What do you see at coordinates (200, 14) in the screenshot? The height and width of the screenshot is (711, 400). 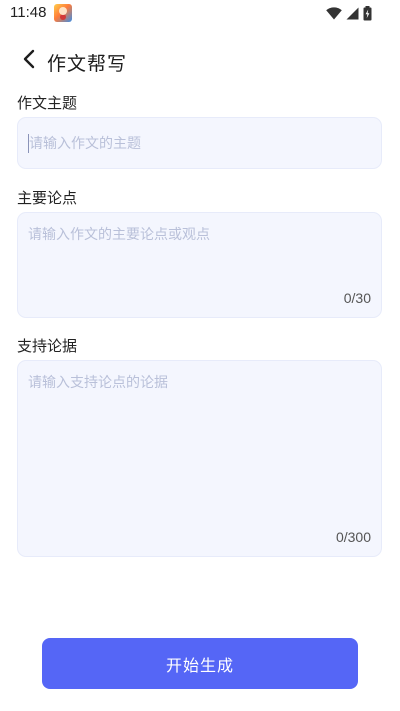 I see `status-bar: 11:48` at bounding box center [200, 14].